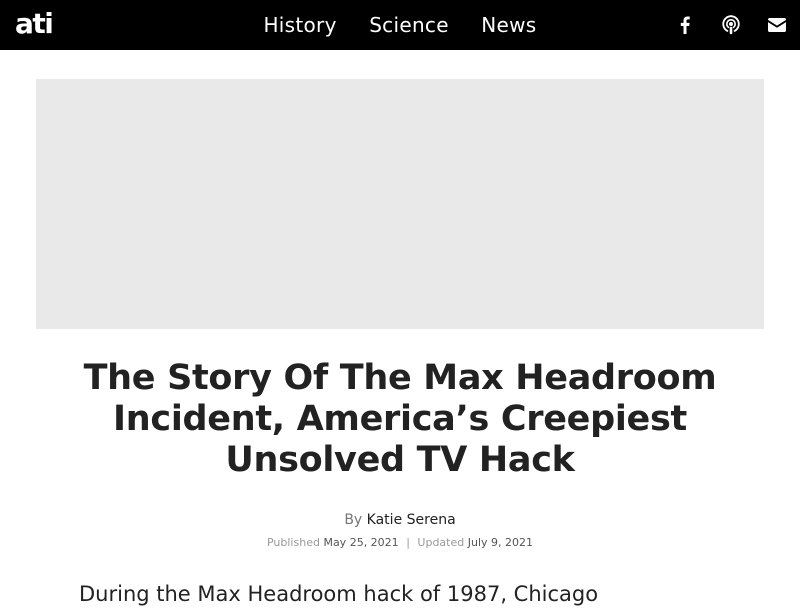 This screenshot has width=800, height=608. I want to click on top-navigation-bar: ati History Science News, so click(400, 25).